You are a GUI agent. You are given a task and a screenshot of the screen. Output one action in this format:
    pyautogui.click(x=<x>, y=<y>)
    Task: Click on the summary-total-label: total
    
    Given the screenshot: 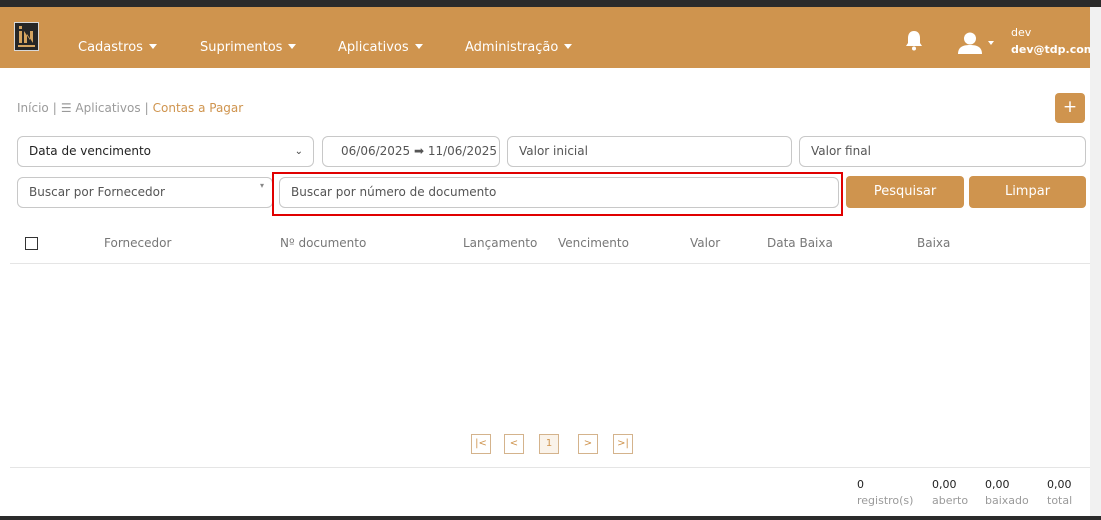 What is the action you would take?
    pyautogui.click(x=1060, y=500)
    